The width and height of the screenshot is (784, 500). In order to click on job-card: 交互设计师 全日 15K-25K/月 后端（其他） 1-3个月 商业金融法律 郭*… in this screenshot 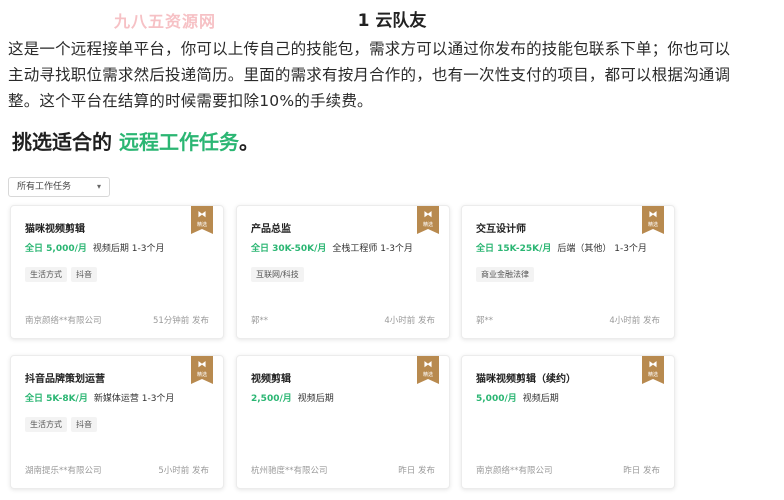, I will do `click(568, 272)`.